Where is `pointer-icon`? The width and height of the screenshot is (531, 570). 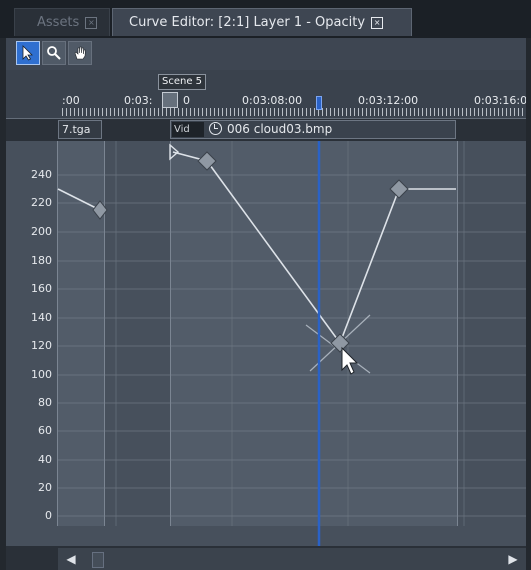 pointer-icon is located at coordinates (27, 53).